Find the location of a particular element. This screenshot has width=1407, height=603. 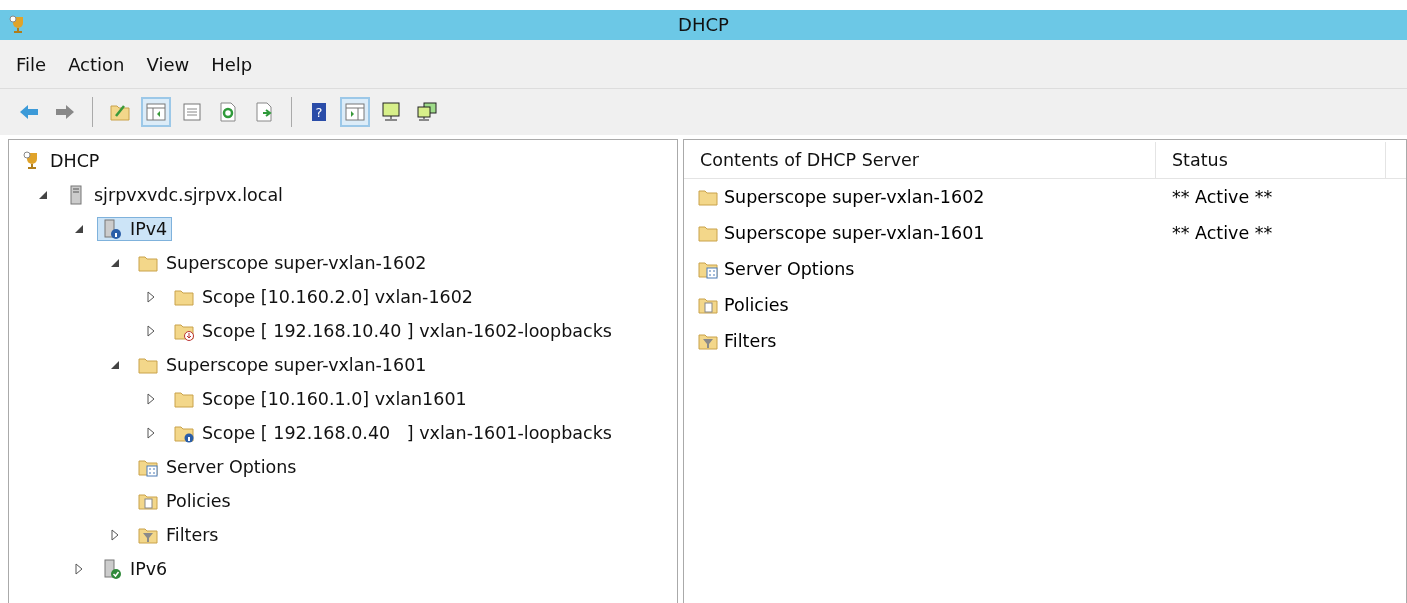

export-list-icon is located at coordinates (264, 112).